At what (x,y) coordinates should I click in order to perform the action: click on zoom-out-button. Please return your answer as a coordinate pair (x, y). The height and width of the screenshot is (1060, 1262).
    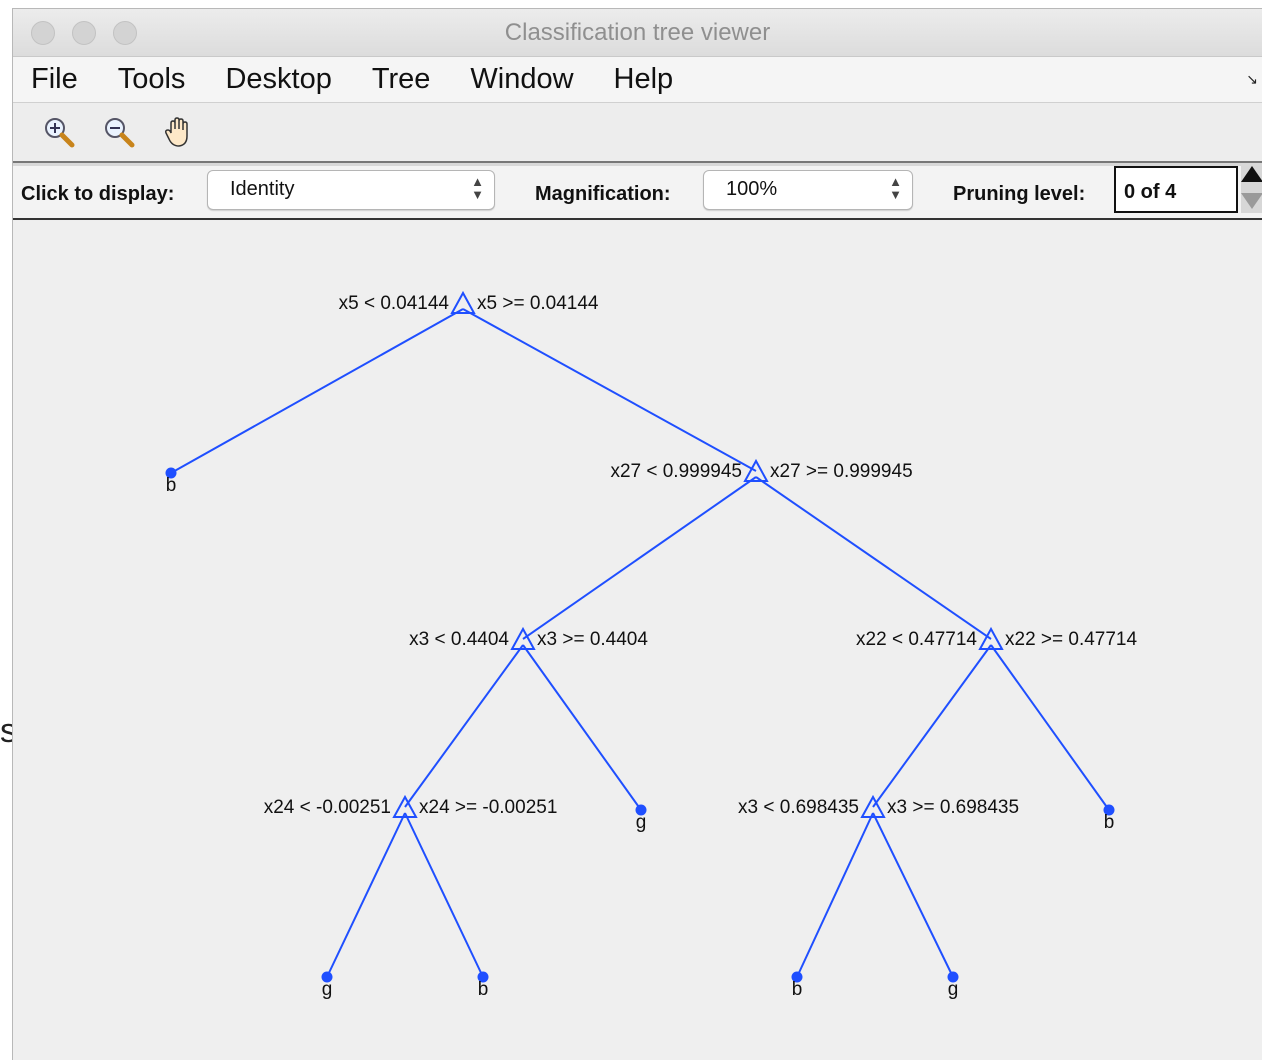
    Looking at the image, I should click on (119, 132).